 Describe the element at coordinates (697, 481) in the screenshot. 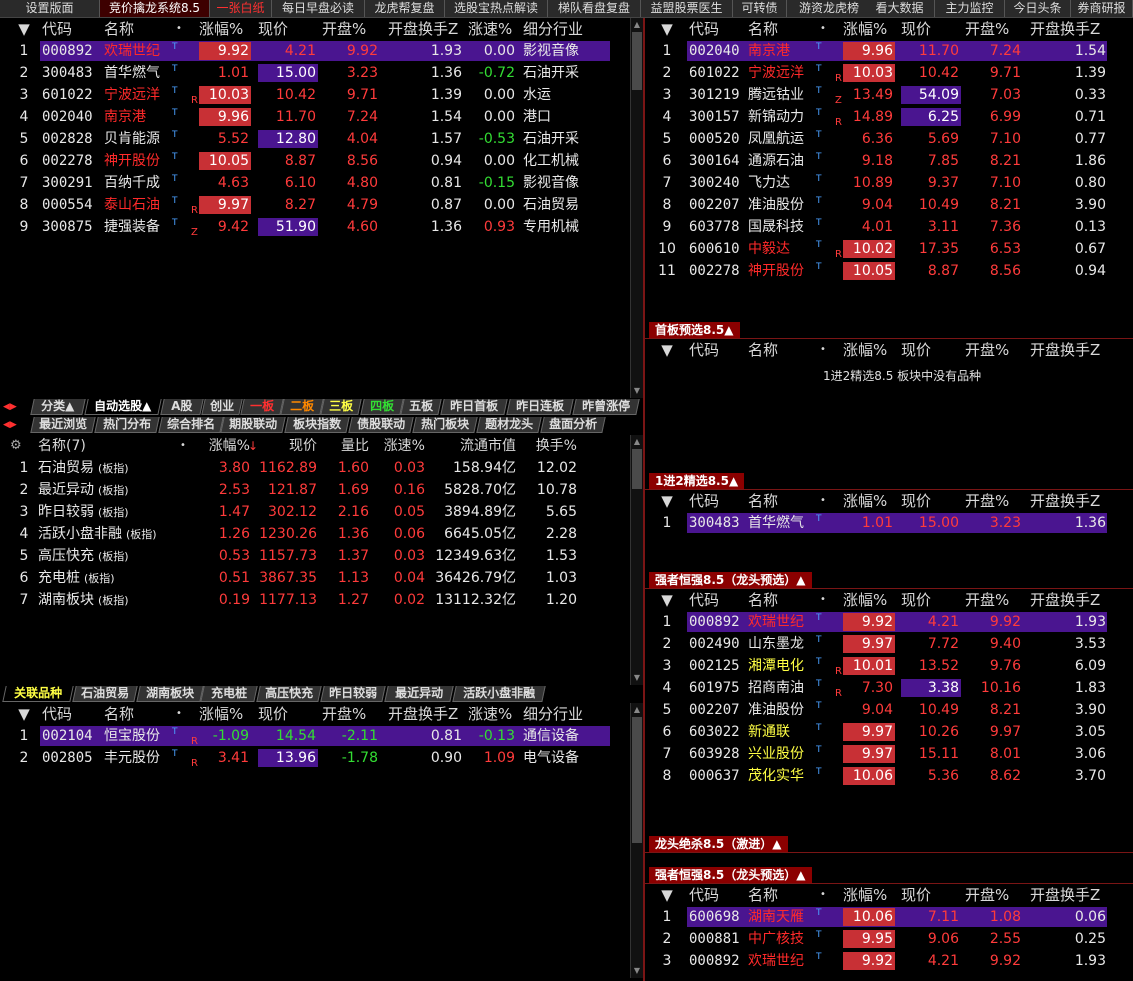

I see `section-title-1to2: 1进2精选8.5▲` at that location.